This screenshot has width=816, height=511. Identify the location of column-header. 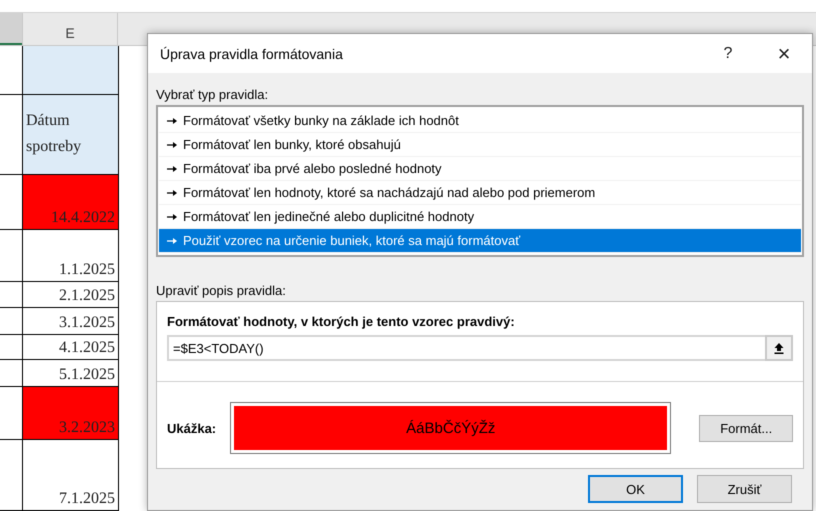
(11, 29).